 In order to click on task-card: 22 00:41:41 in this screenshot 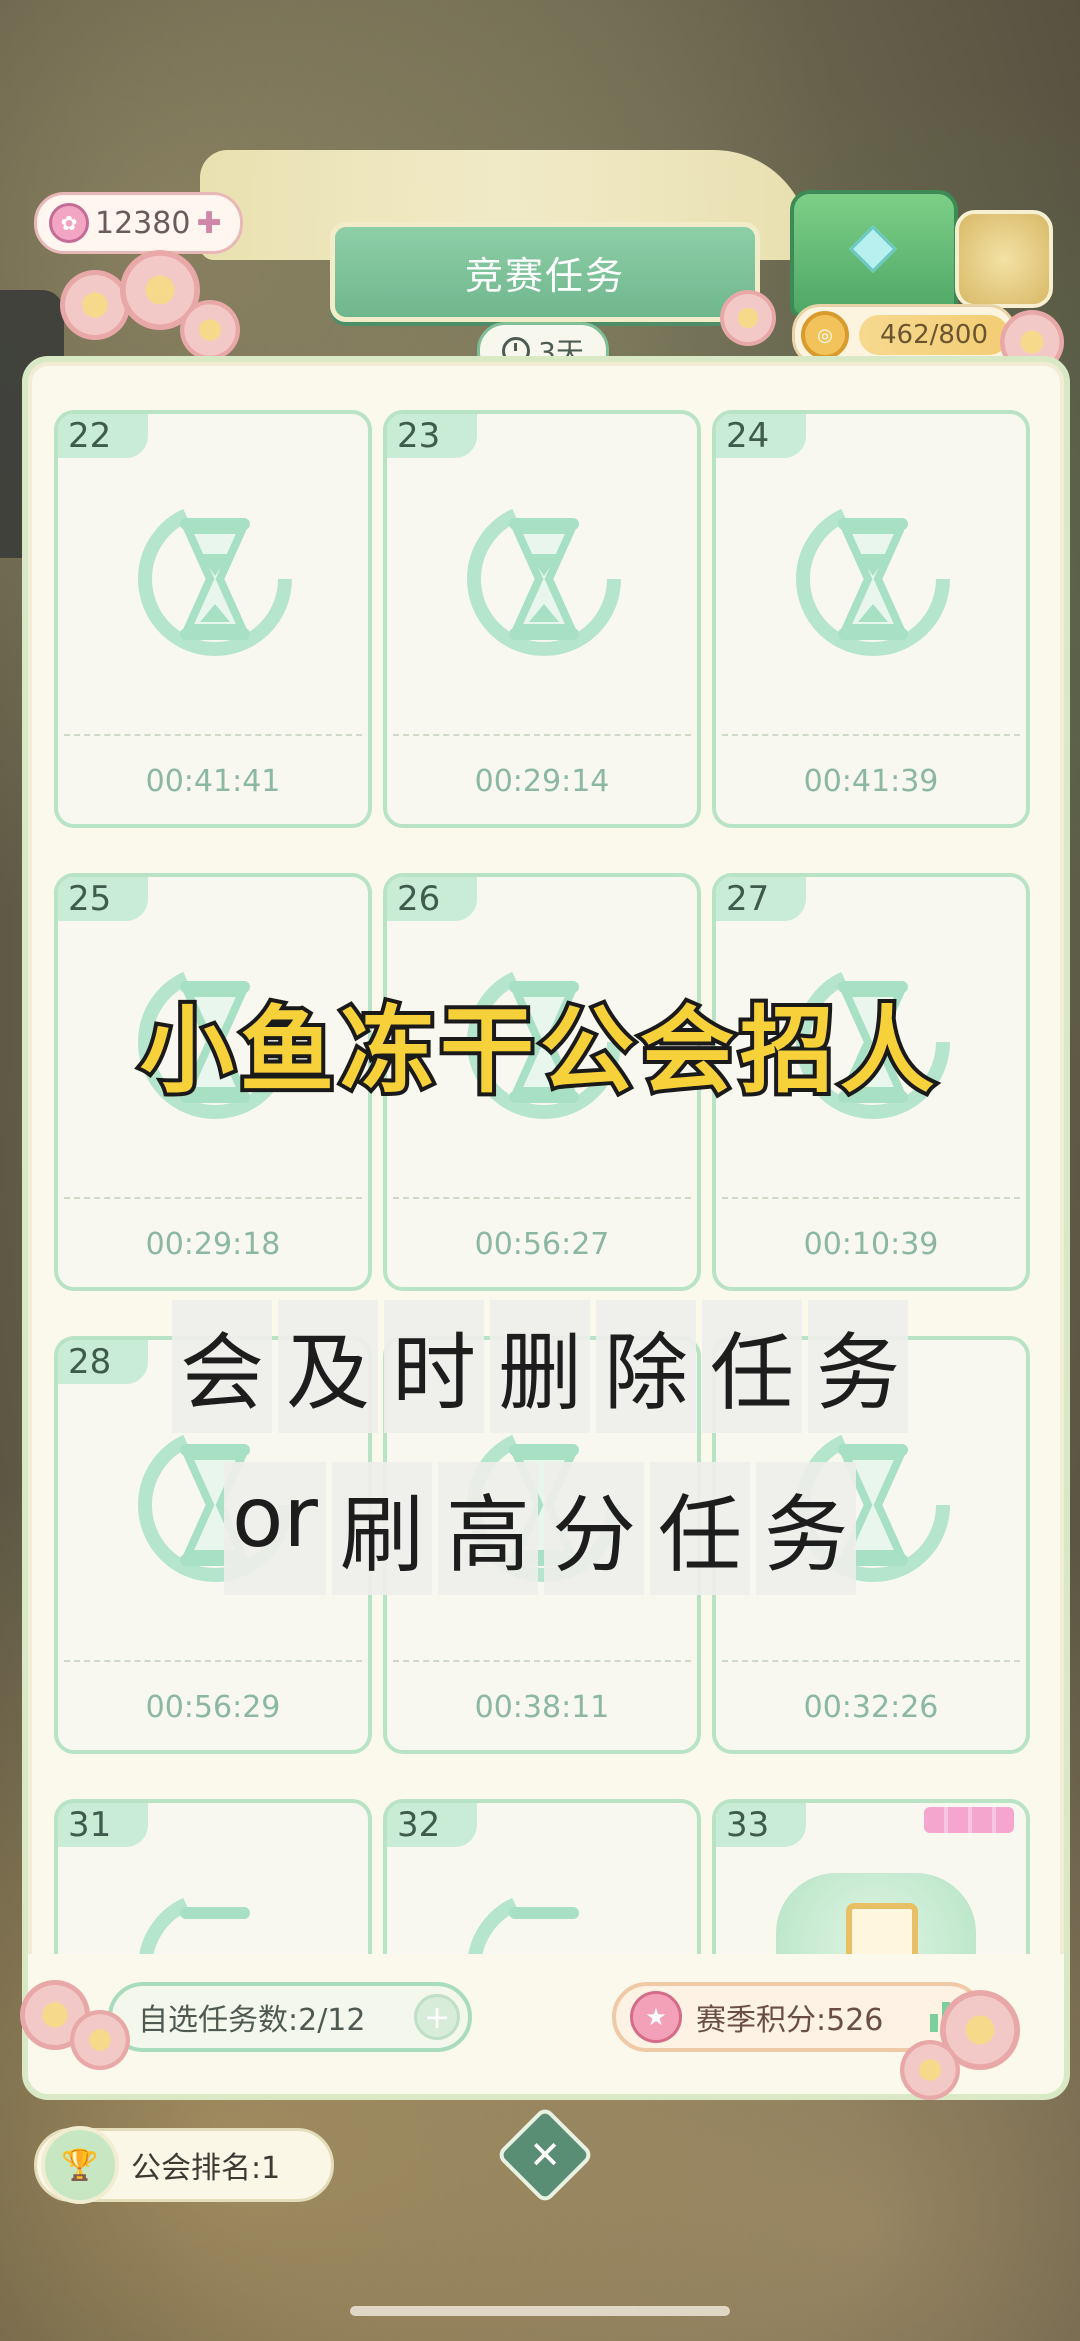, I will do `click(213, 619)`.